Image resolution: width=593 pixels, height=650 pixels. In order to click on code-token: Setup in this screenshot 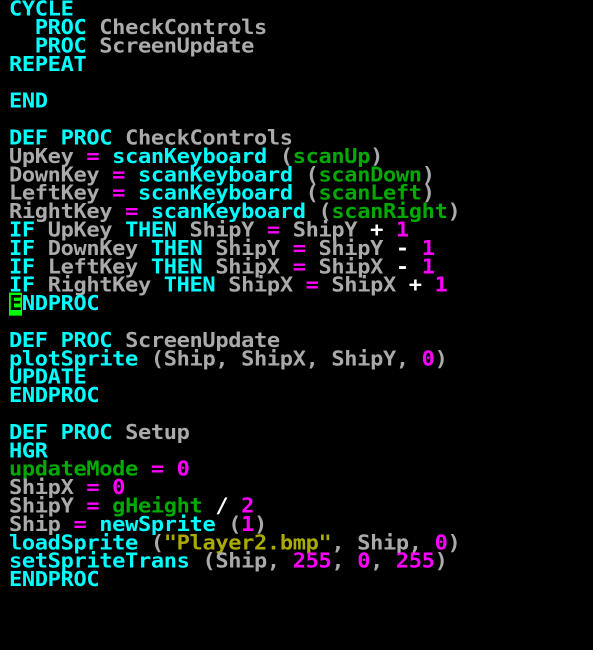, I will do `click(157, 433)`.